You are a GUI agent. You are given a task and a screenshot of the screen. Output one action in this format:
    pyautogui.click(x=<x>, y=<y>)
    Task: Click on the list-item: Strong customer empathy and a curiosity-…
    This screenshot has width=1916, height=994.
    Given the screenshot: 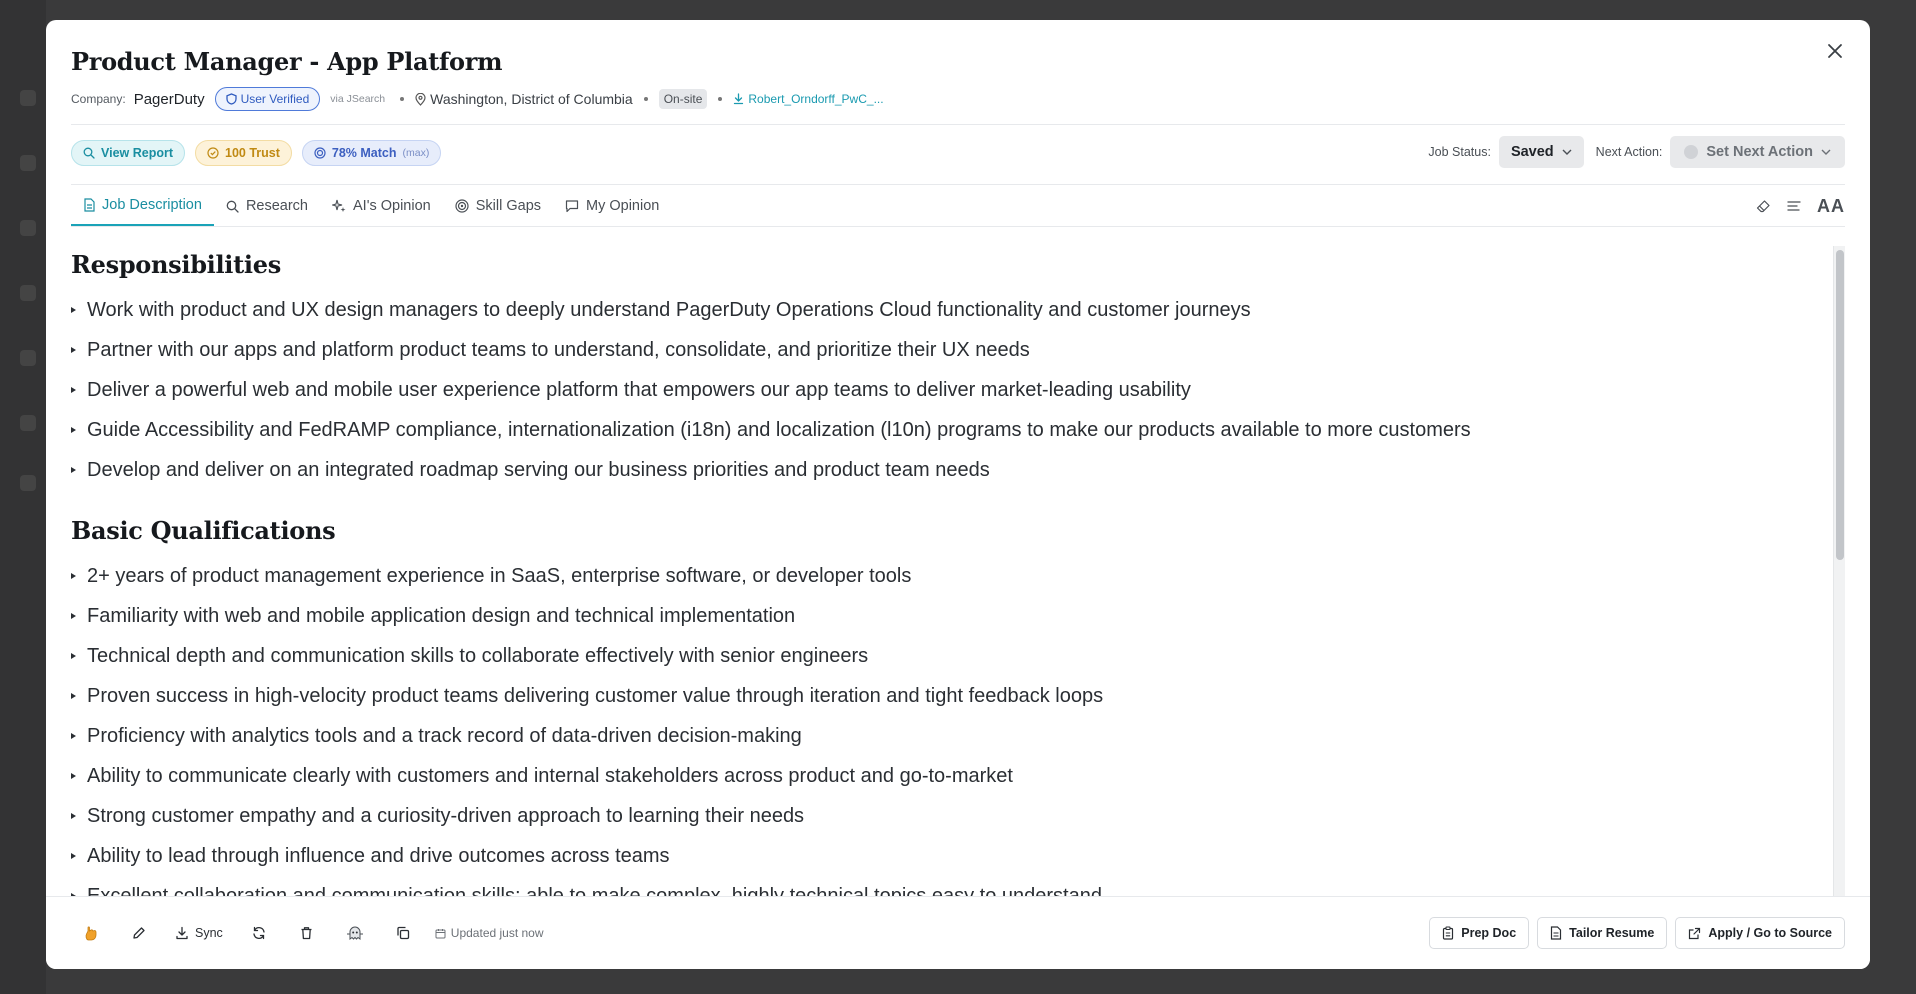 What is the action you would take?
    pyautogui.click(x=952, y=816)
    